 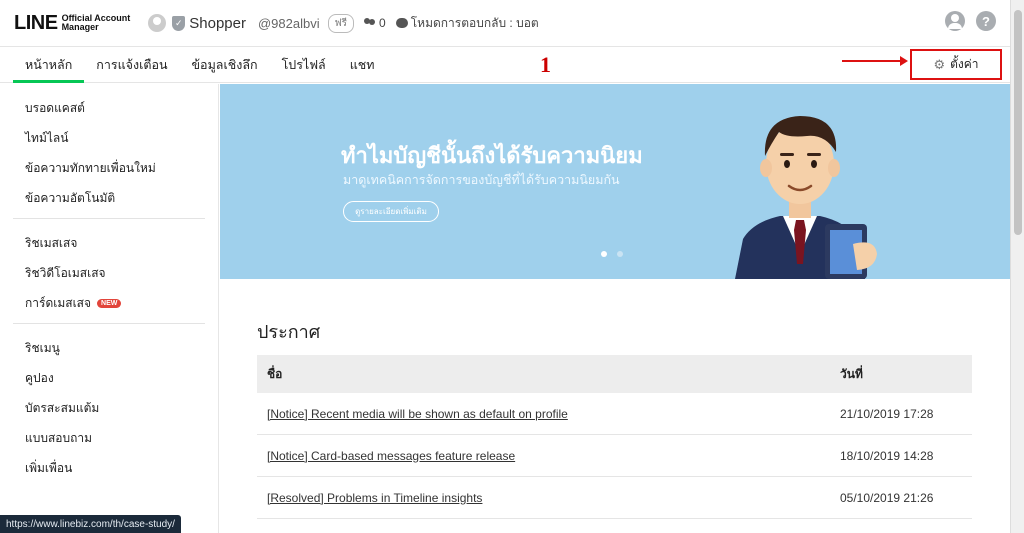 I want to click on sidebar-item-broadcast: บรอดแคสต์, so click(x=109, y=108).